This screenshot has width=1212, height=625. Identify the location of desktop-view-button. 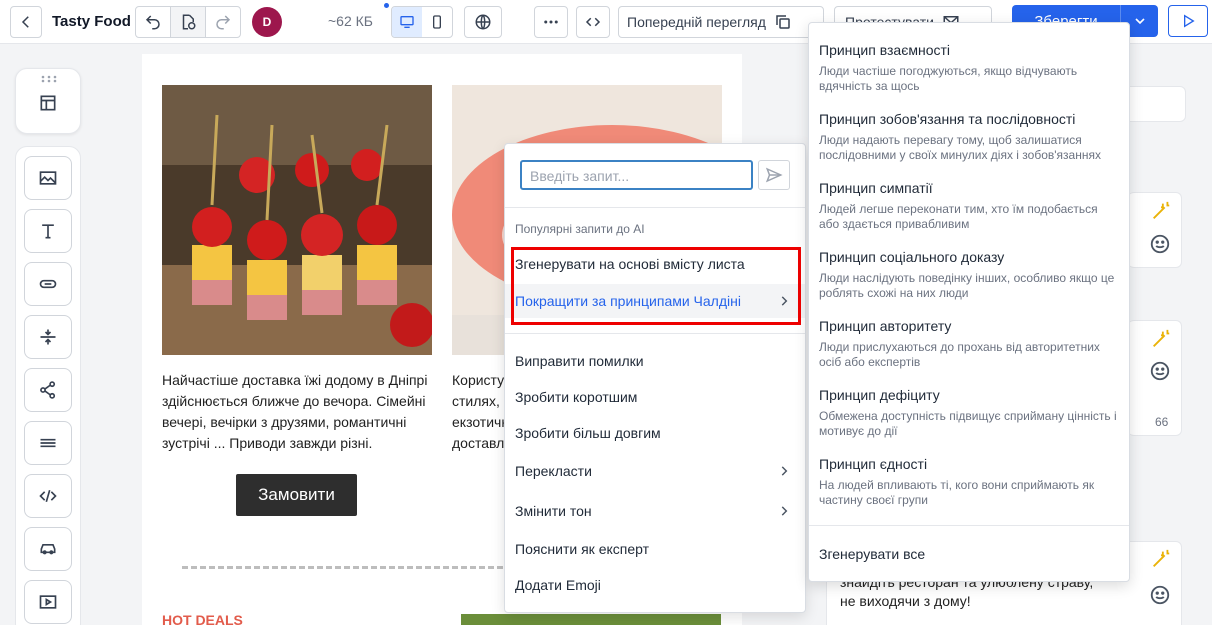
(407, 22).